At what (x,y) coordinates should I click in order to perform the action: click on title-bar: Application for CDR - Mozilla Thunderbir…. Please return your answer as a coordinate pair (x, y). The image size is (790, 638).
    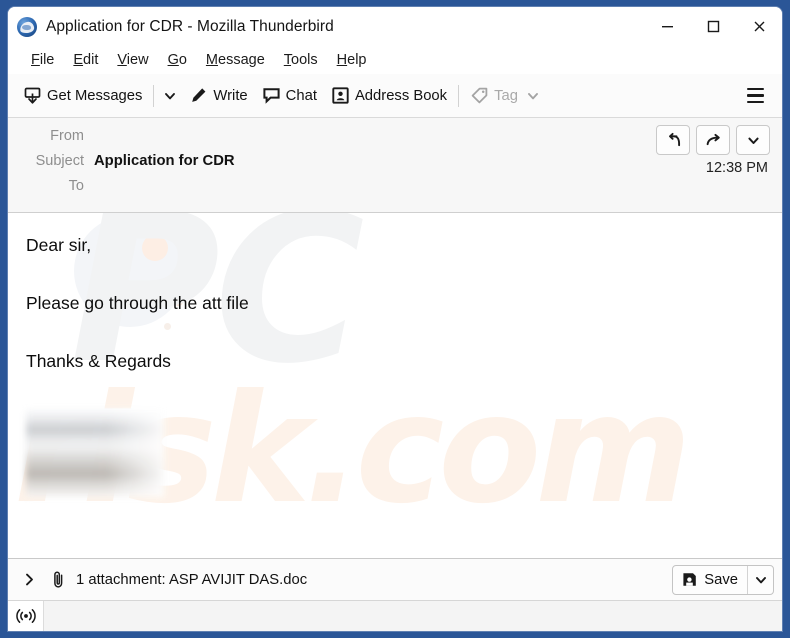
    Looking at the image, I should click on (395, 26).